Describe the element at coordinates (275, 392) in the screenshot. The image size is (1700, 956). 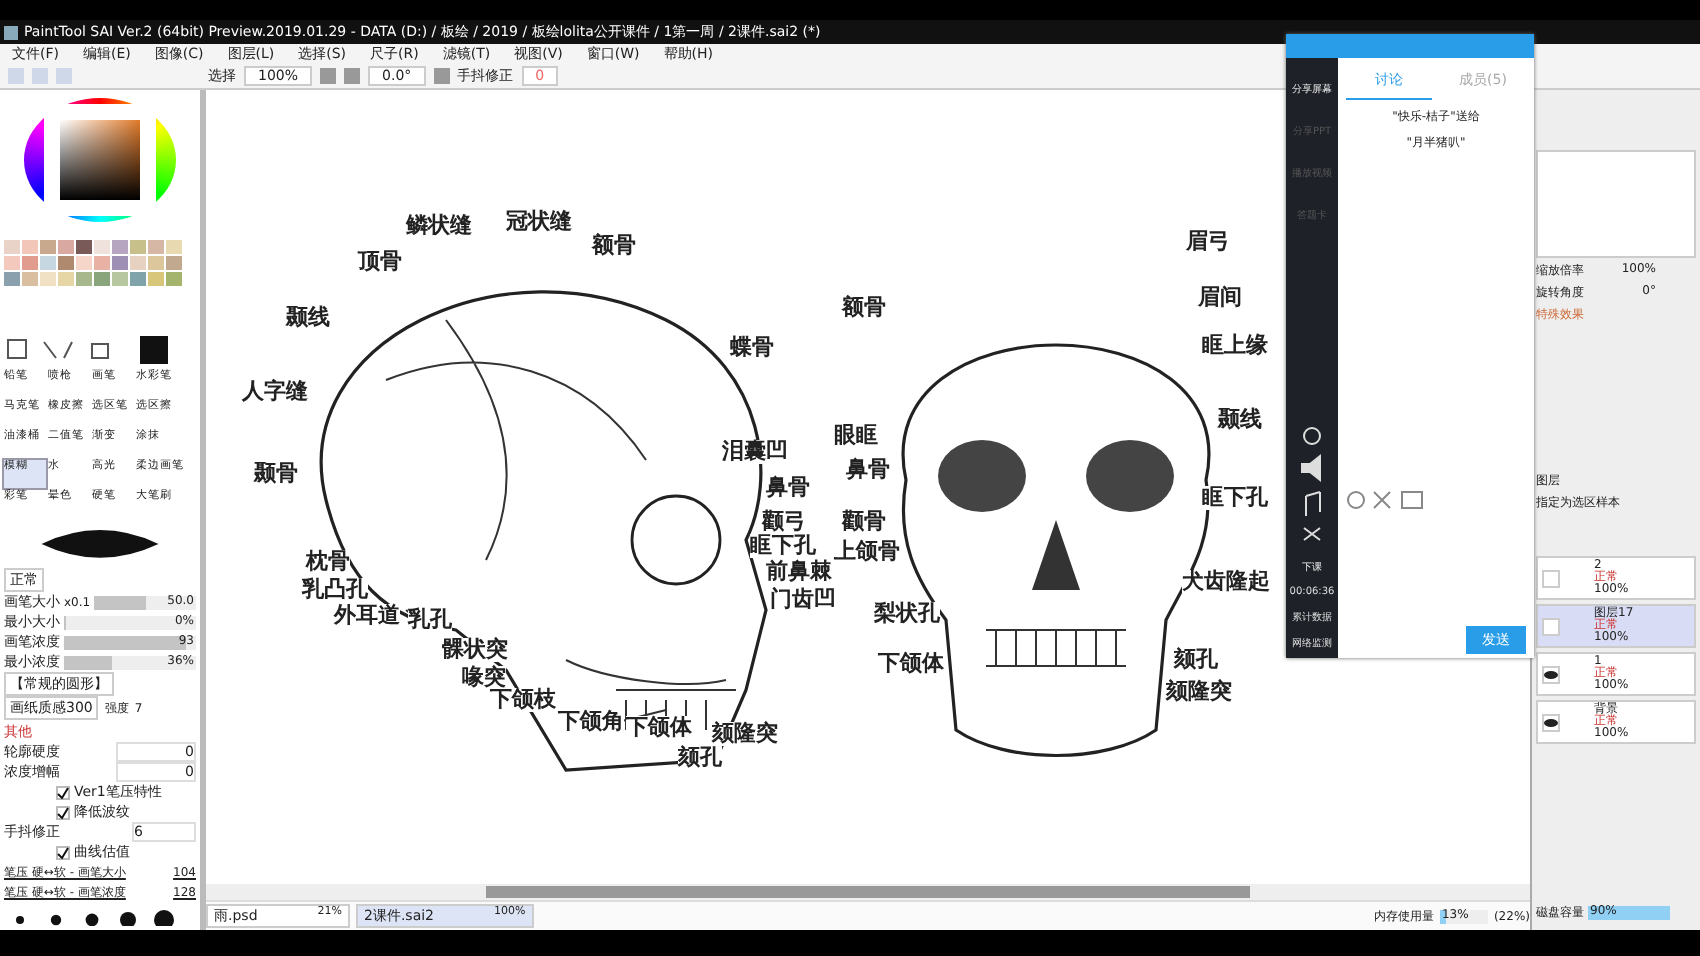
I see `anatomy-label: 人字缝` at that location.